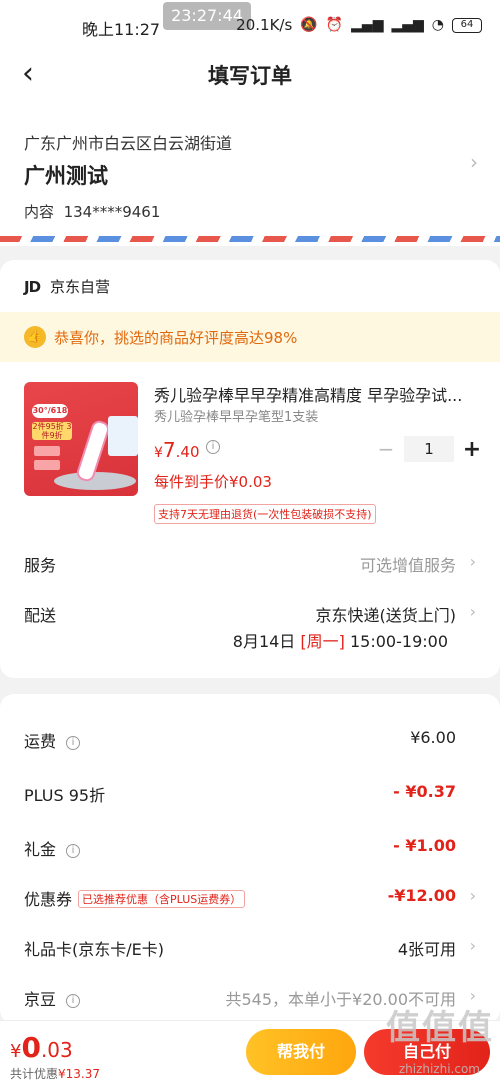  I want to click on coupon-label: 优惠券, so click(48, 899).